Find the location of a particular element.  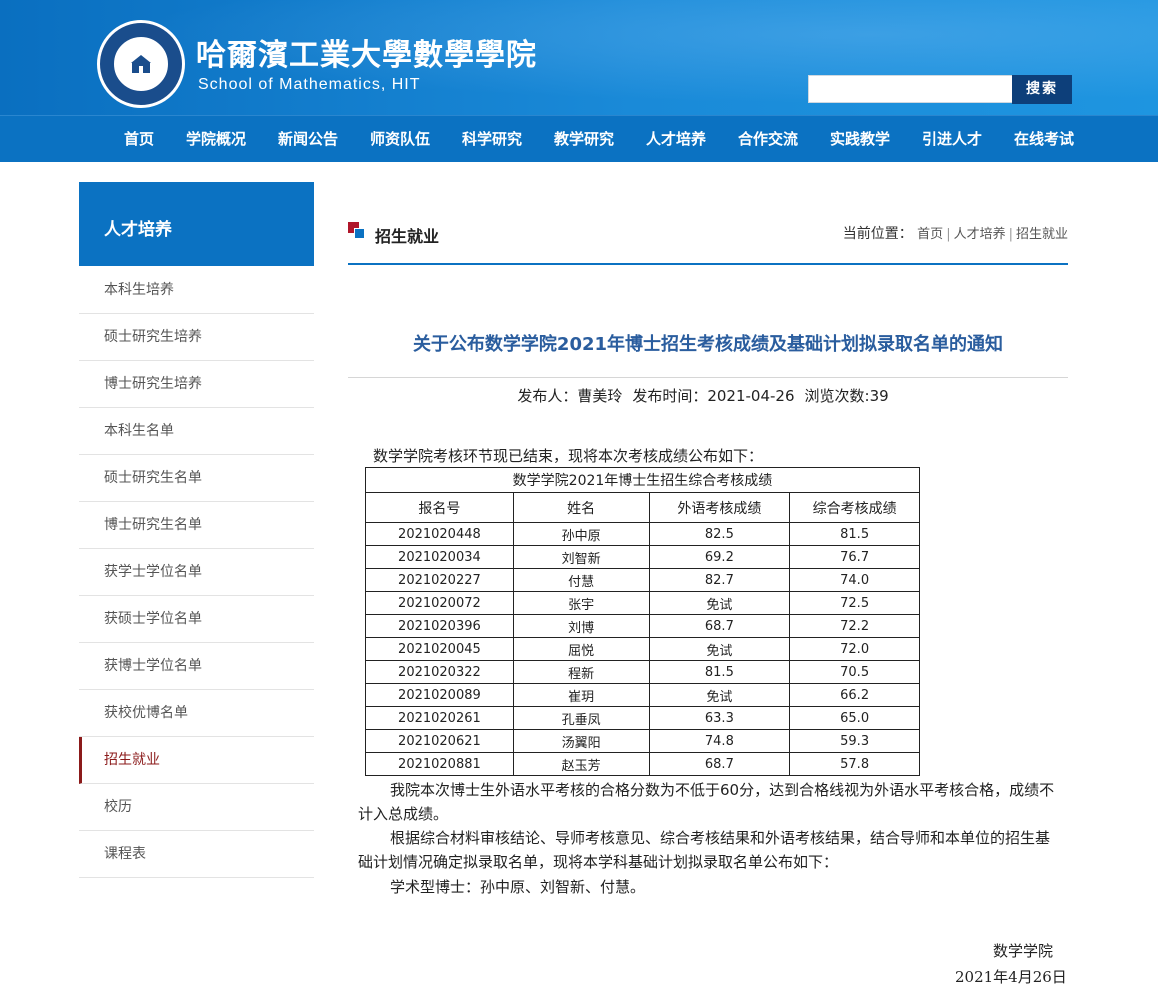

sidebar-item-excellent-phd: 获校优博名单 is located at coordinates (196, 713).